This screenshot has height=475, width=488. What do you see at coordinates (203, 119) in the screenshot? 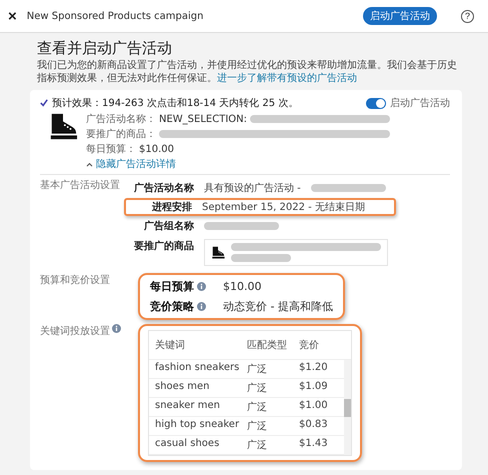
I see `detail-value: NEW_SELECTION:` at bounding box center [203, 119].